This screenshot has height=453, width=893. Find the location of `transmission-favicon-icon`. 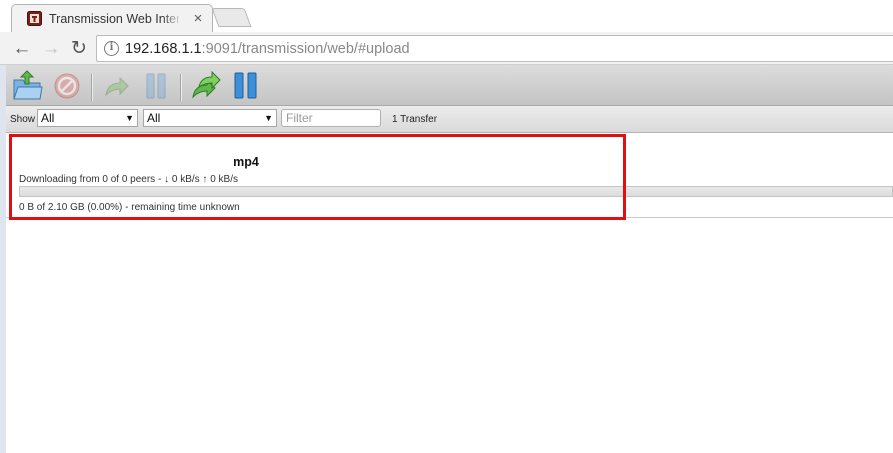

transmission-favicon-icon is located at coordinates (34, 18).